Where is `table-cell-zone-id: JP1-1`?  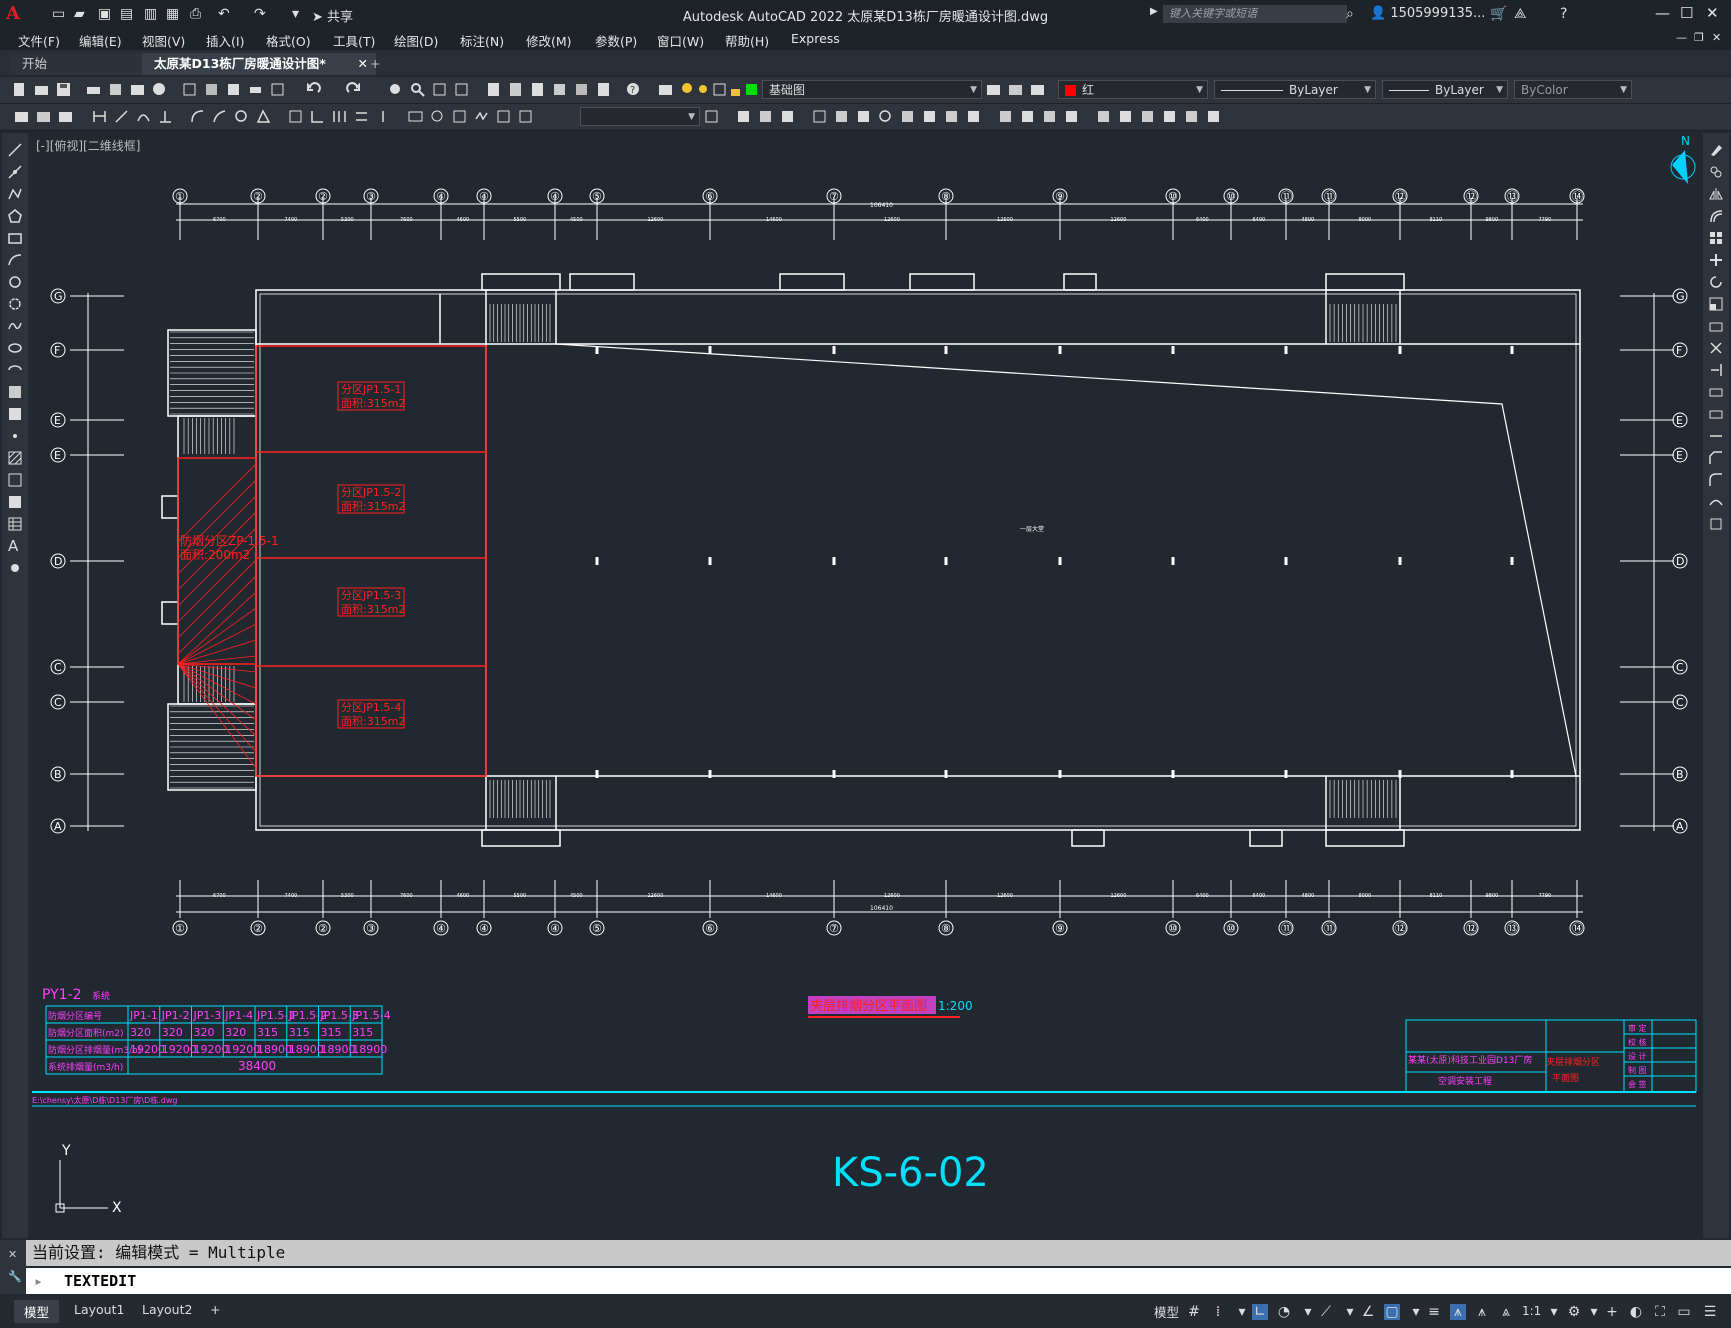
table-cell-zone-id: JP1-1 is located at coordinates (143, 1015).